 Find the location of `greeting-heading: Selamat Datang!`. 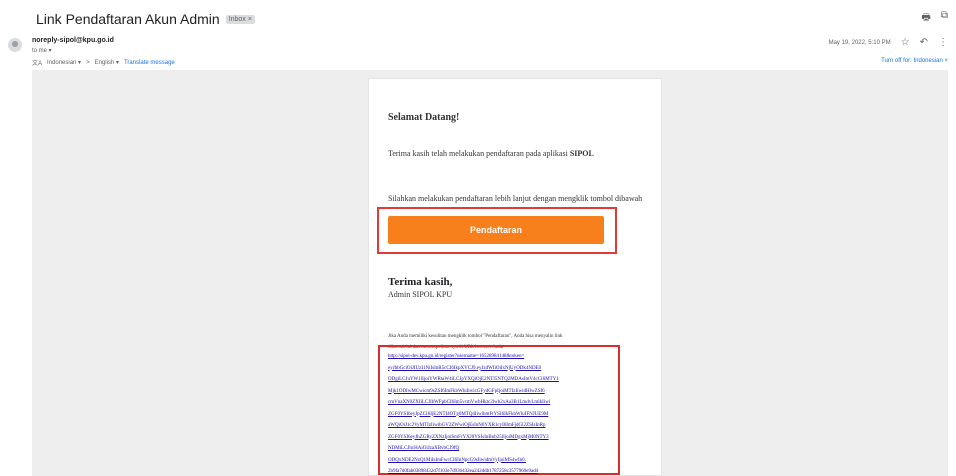

greeting-heading: Selamat Datang! is located at coordinates (424, 117).